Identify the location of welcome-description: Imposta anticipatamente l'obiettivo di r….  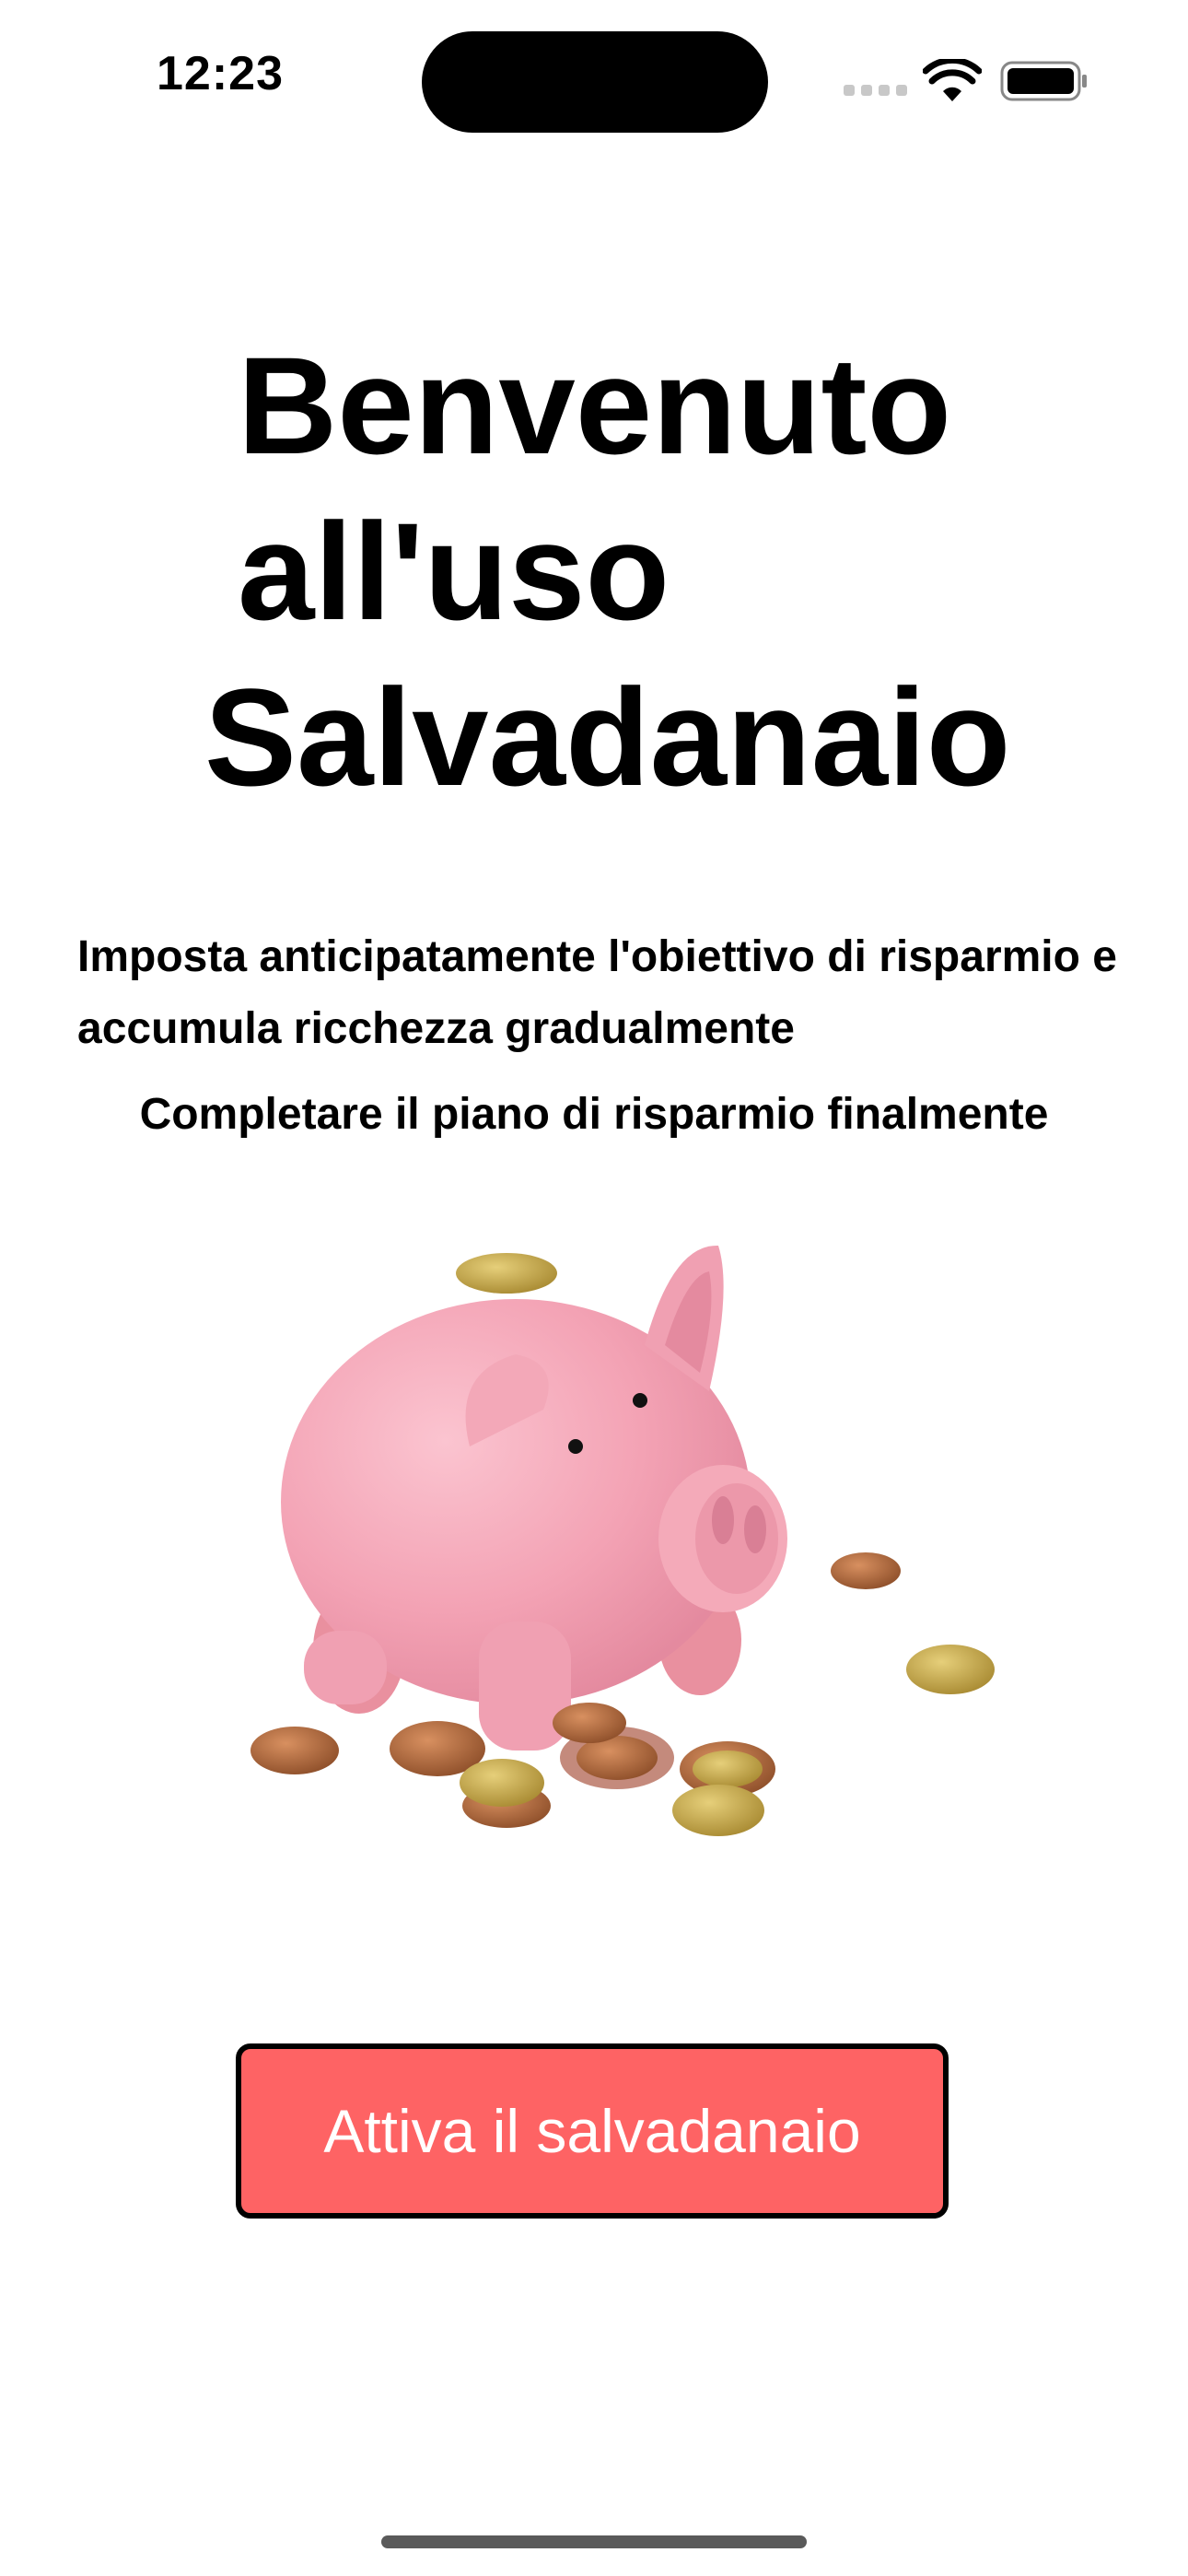
(597, 993).